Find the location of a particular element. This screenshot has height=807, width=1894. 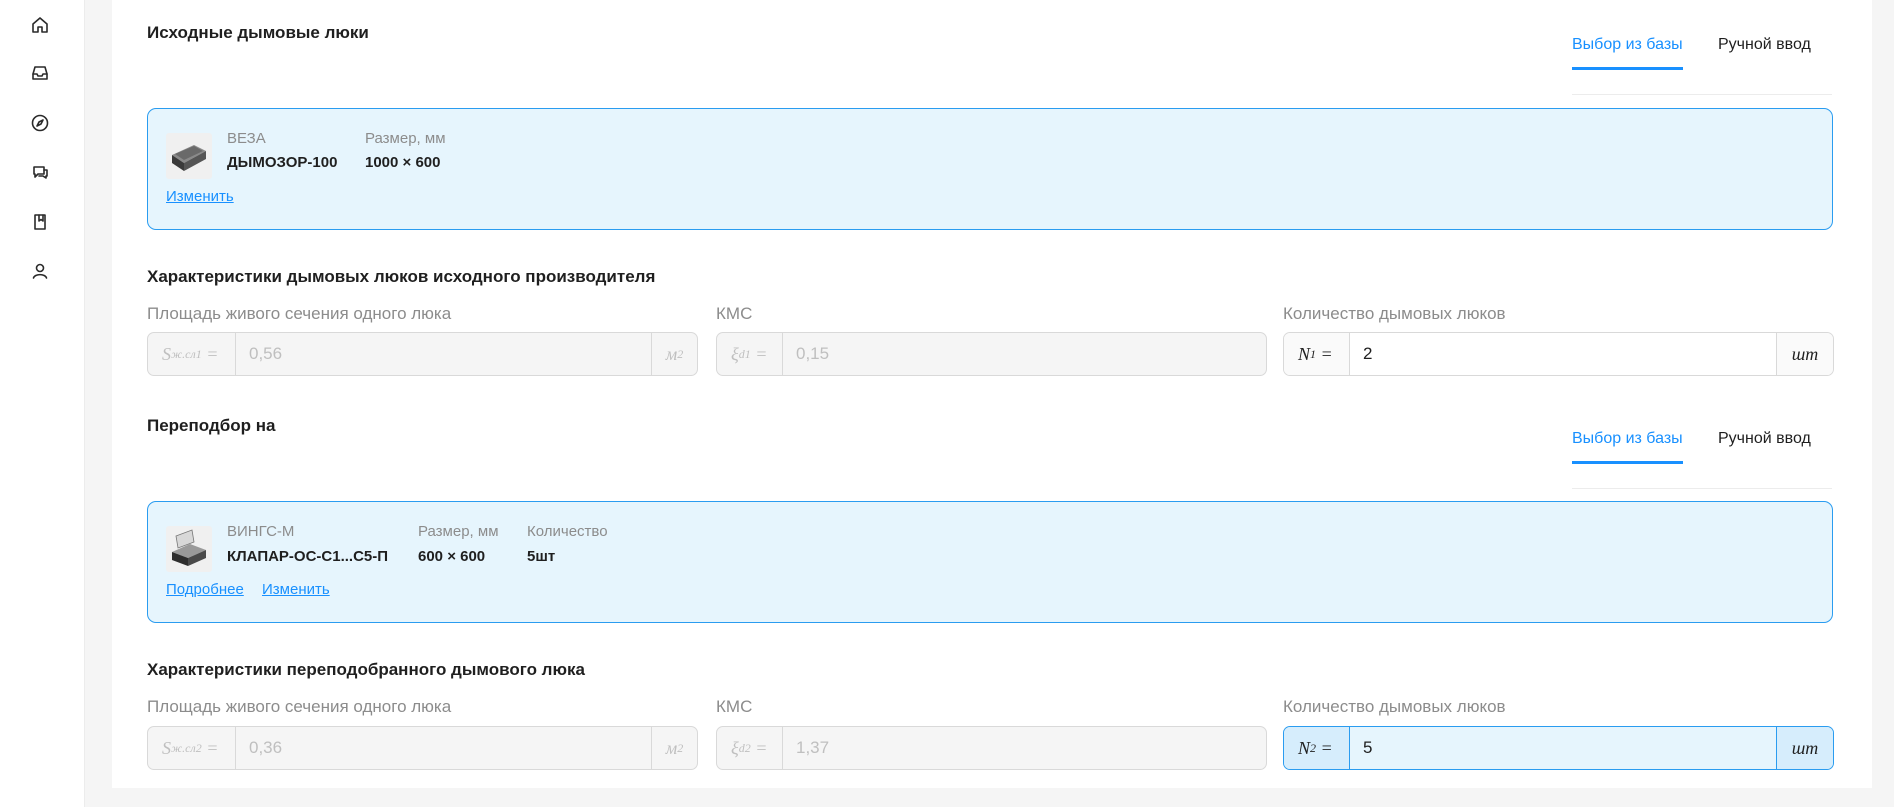

area-prefix: Sж.сл1 = is located at coordinates (192, 354).